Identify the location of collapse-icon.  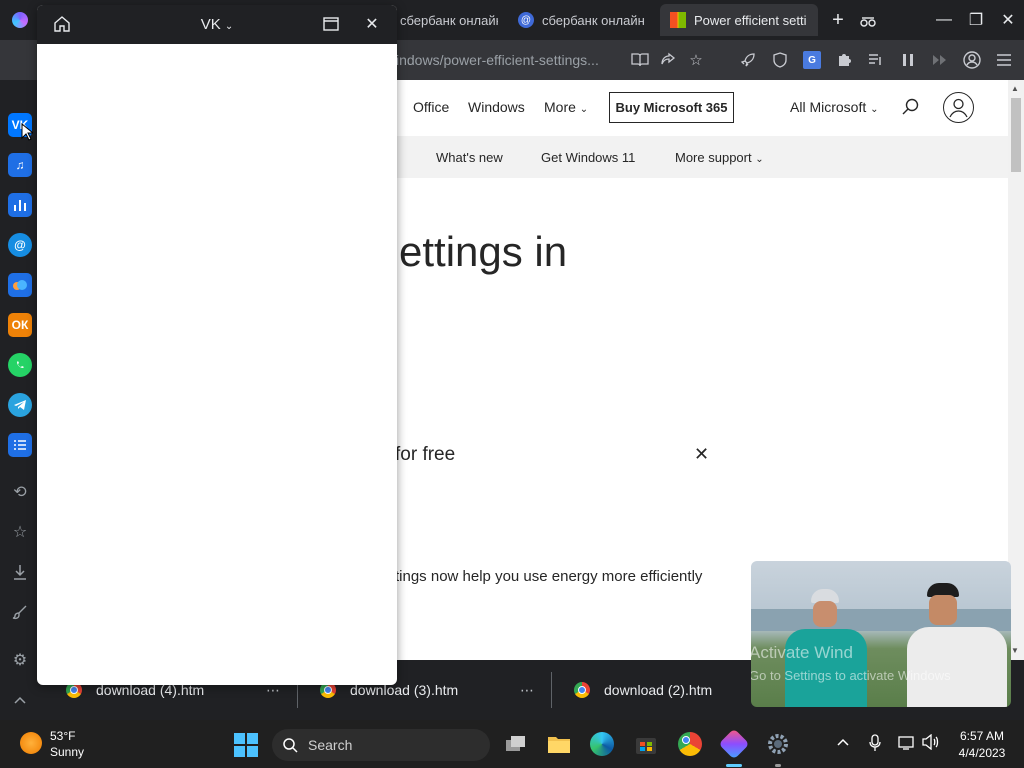
(20, 700).